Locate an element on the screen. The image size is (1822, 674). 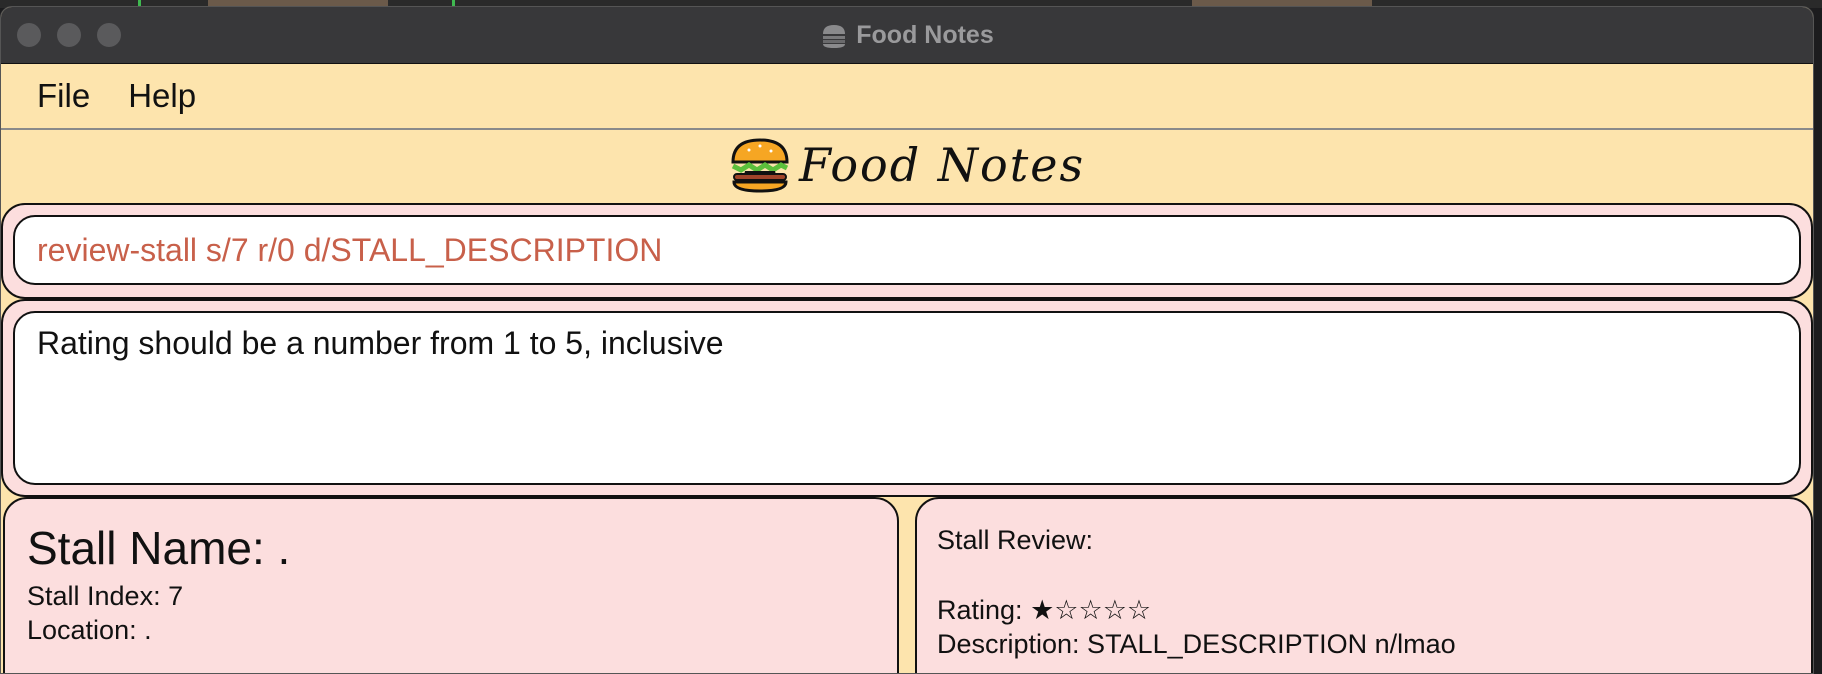
review-heading: Stall Review: is located at coordinates (1015, 540).